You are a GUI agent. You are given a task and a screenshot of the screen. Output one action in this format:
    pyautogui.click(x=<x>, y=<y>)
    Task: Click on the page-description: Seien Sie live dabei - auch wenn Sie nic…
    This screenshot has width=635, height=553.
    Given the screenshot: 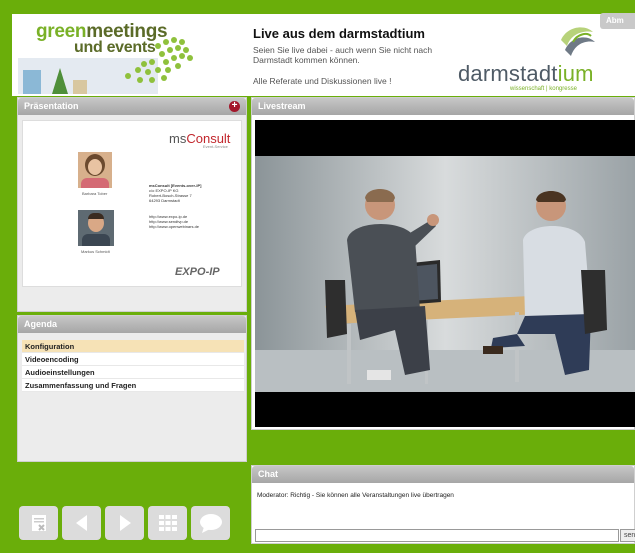 What is the action you would take?
    pyautogui.click(x=343, y=55)
    